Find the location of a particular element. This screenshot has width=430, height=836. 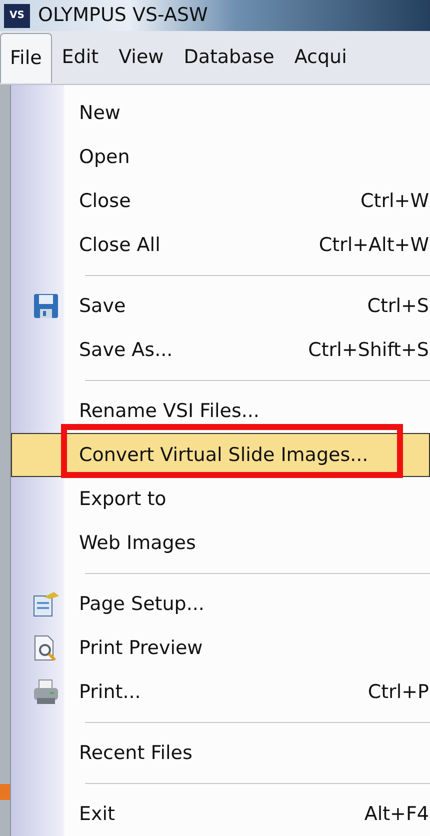

menu-item: Save As... Ctrl+Shift+S is located at coordinates (220, 350).